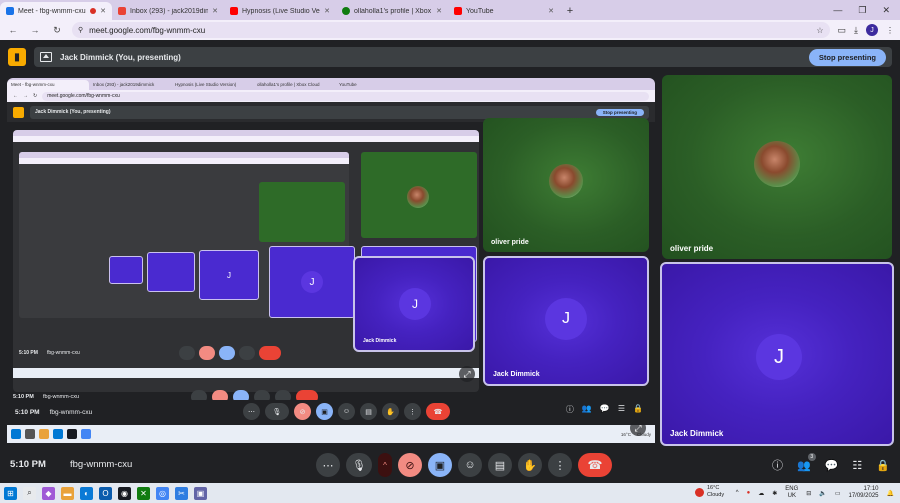  What do you see at coordinates (625, 434) in the screenshot?
I see `presented-tray-temp: 16°C` at bounding box center [625, 434].